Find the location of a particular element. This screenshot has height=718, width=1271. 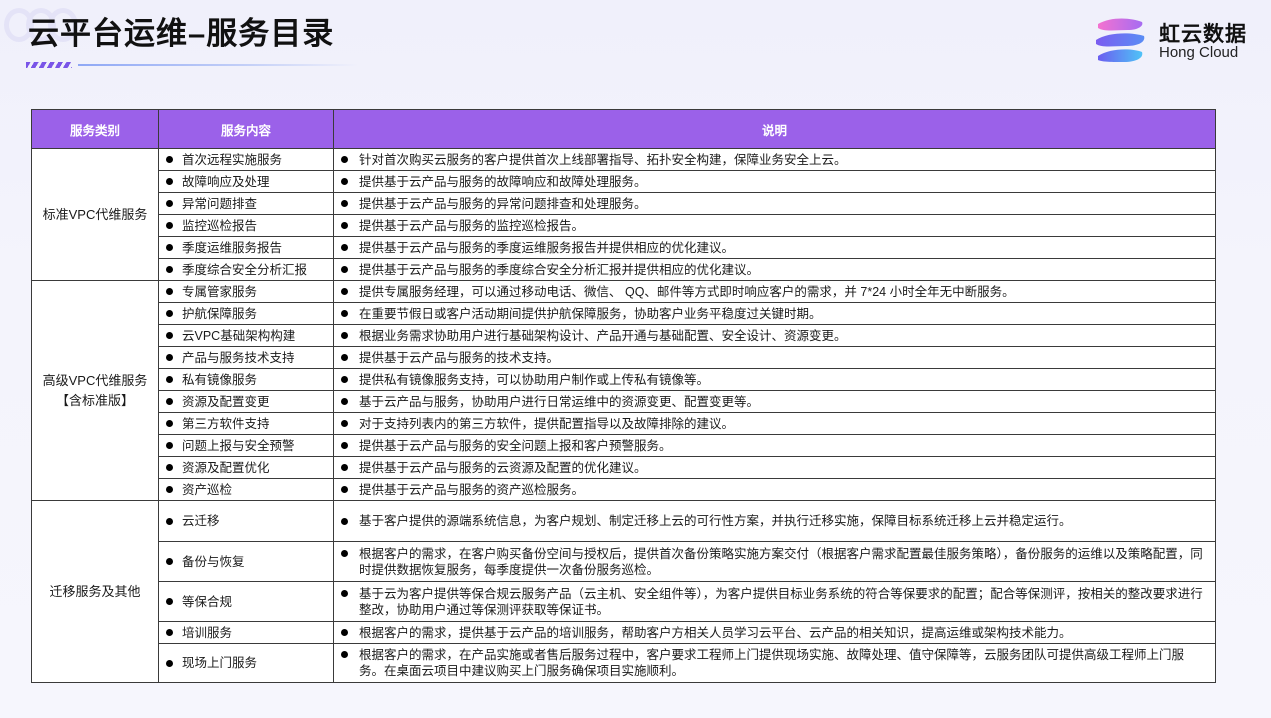

description-cell: 针对首次购买云服务的客户提供首次上线部署指导、拓扑安全构建，保障业务安全上云。 is located at coordinates (774, 159).